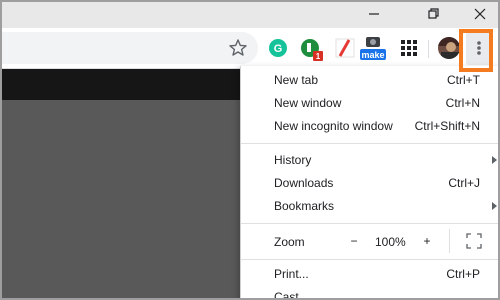  I want to click on menu-item-print: Print... Ctrl+P, so click(370, 274).